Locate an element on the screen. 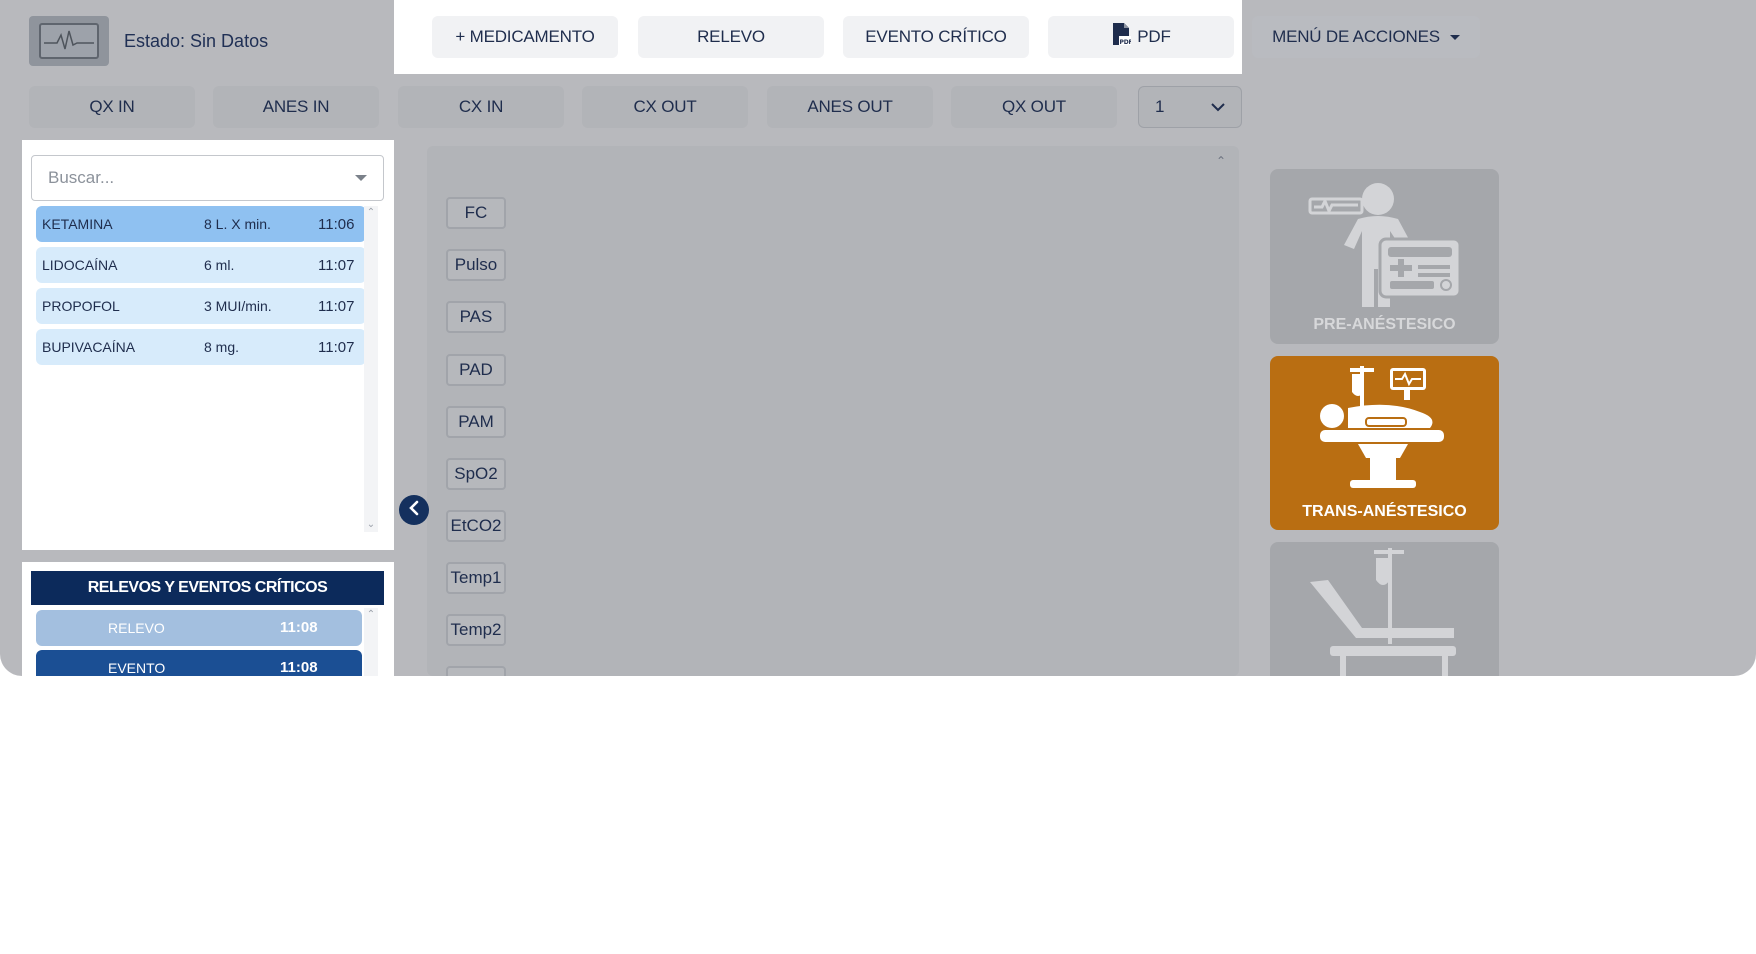  medication-time: 11:06 is located at coordinates (336, 224).